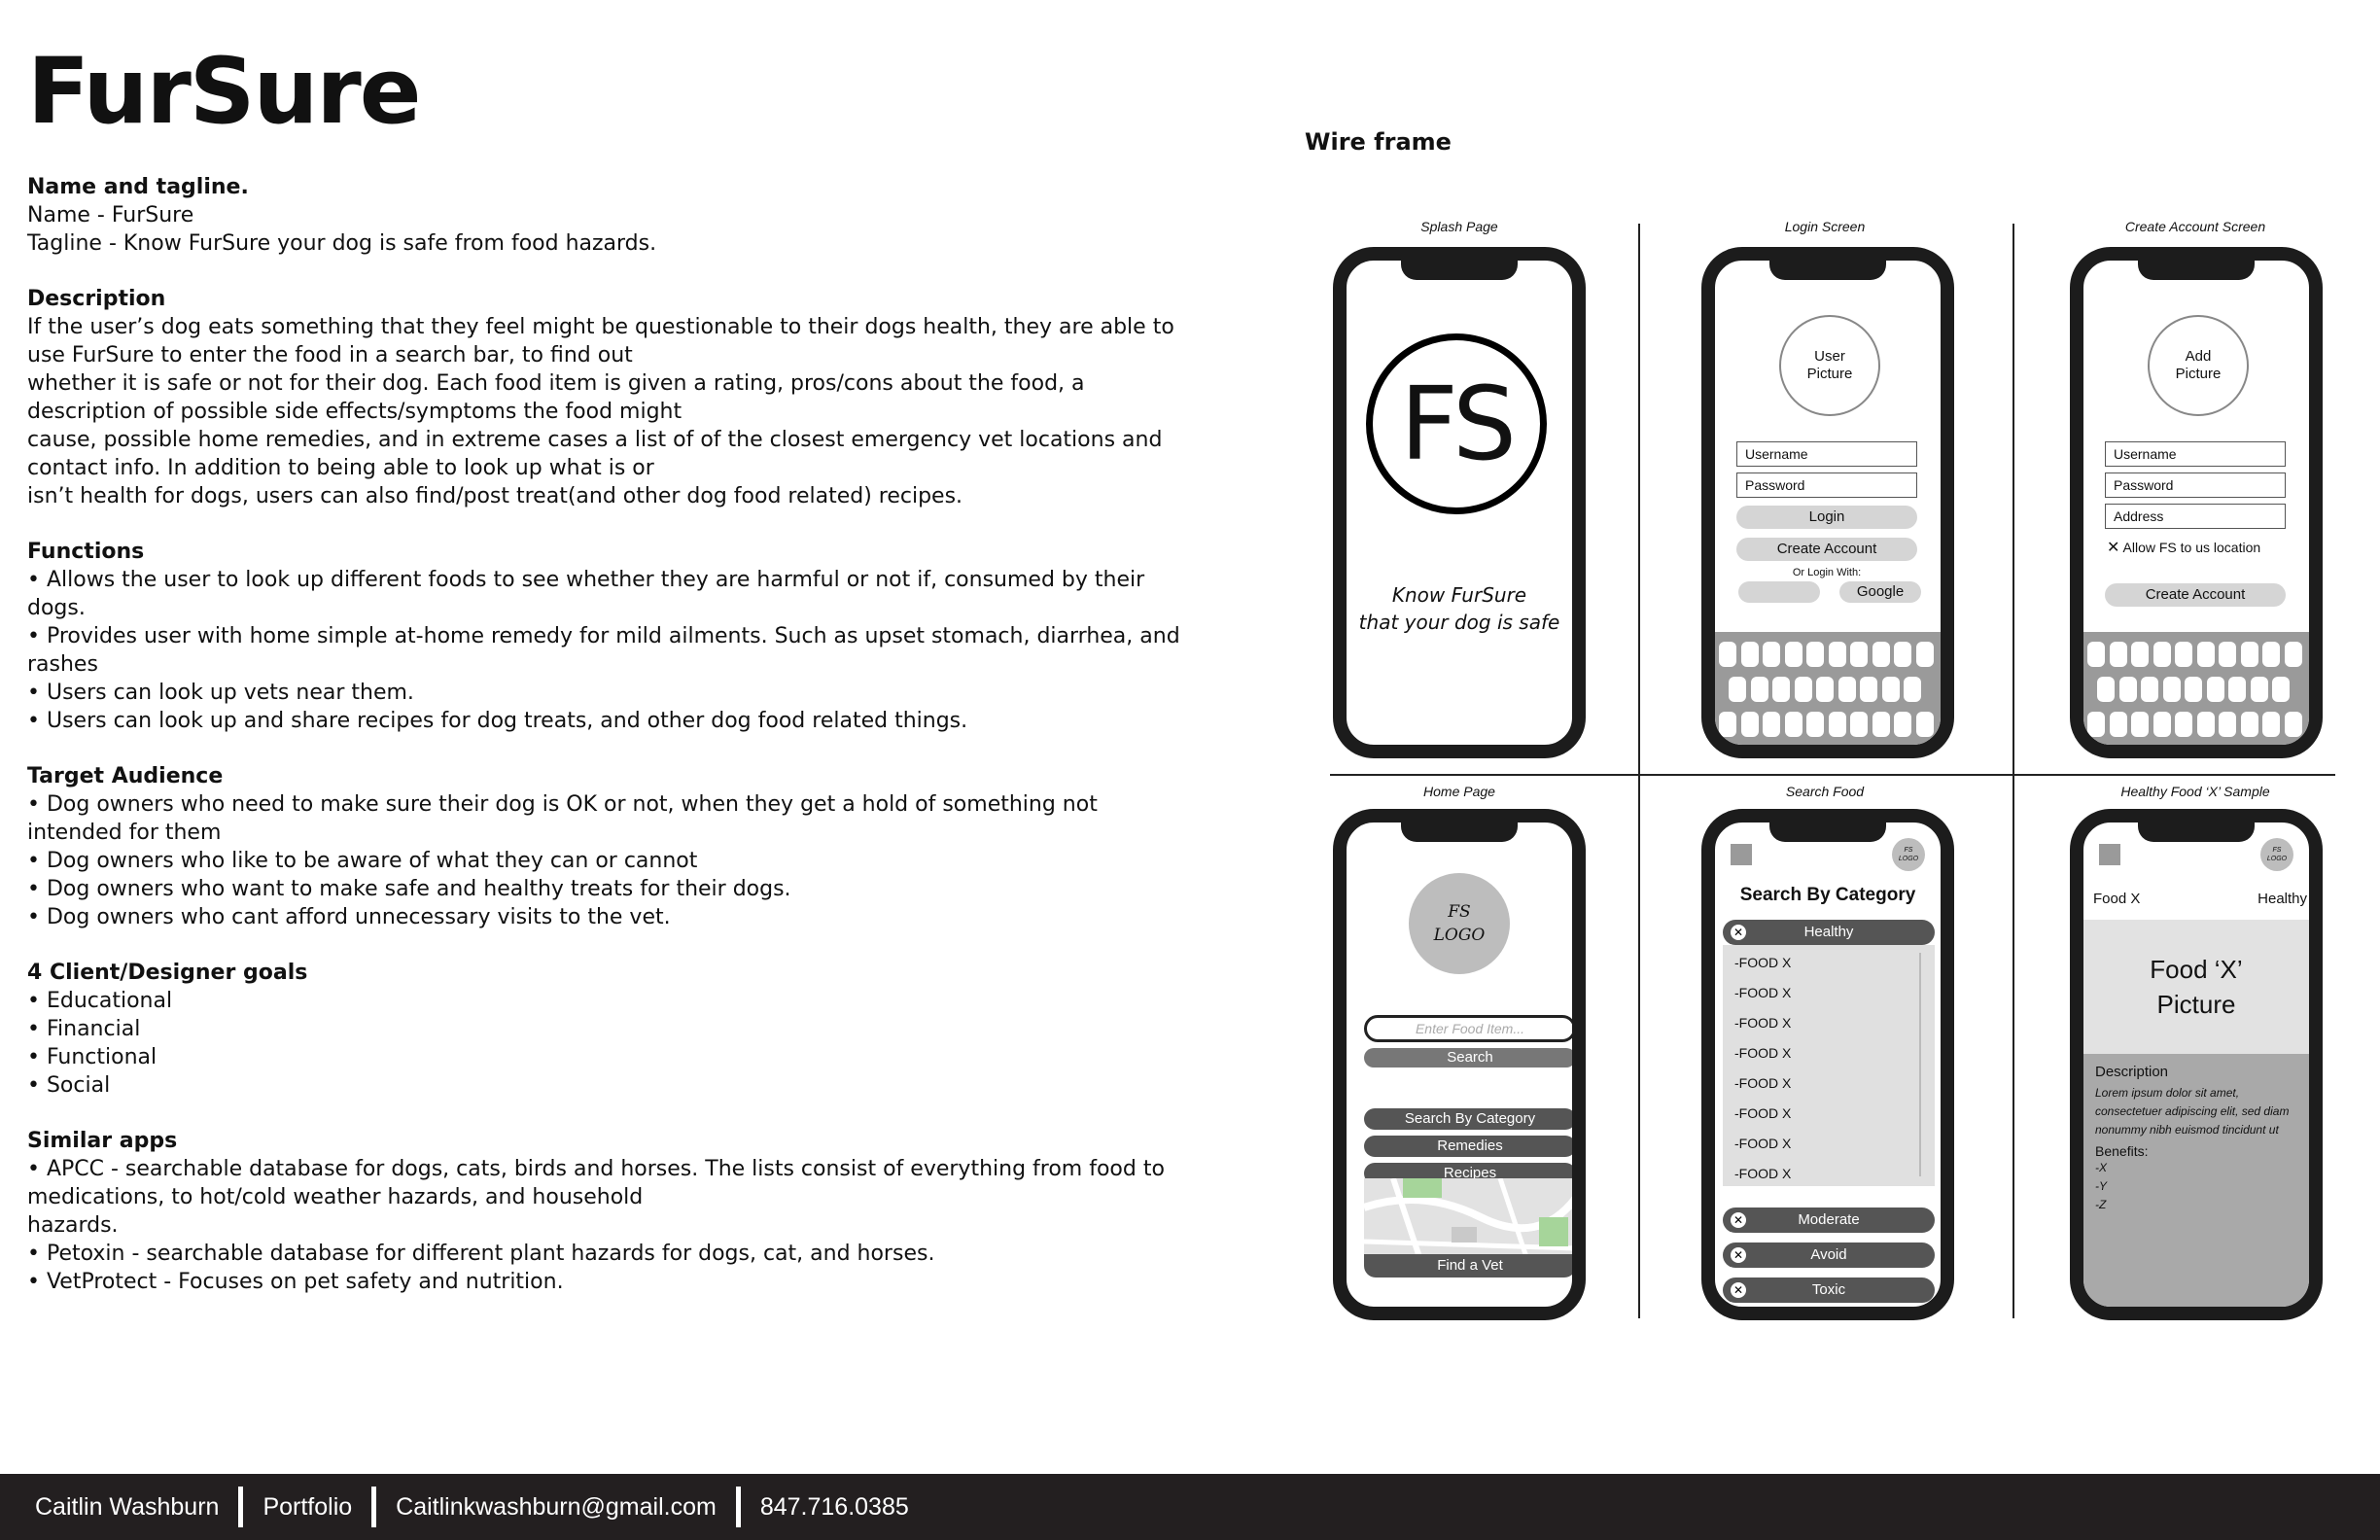  I want to click on user-picture: User Picture, so click(1829, 365).